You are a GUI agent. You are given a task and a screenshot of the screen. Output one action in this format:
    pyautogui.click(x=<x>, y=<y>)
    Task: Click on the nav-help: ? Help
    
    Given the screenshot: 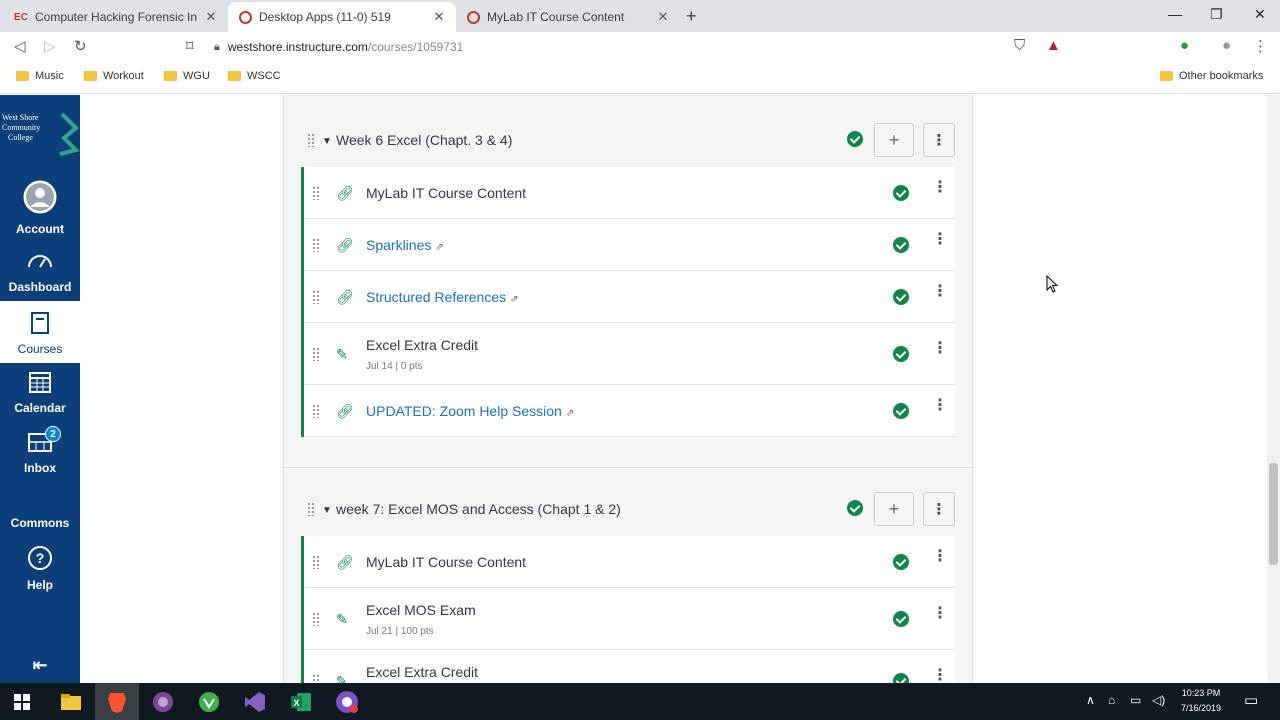 What is the action you would take?
    pyautogui.click(x=40, y=568)
    